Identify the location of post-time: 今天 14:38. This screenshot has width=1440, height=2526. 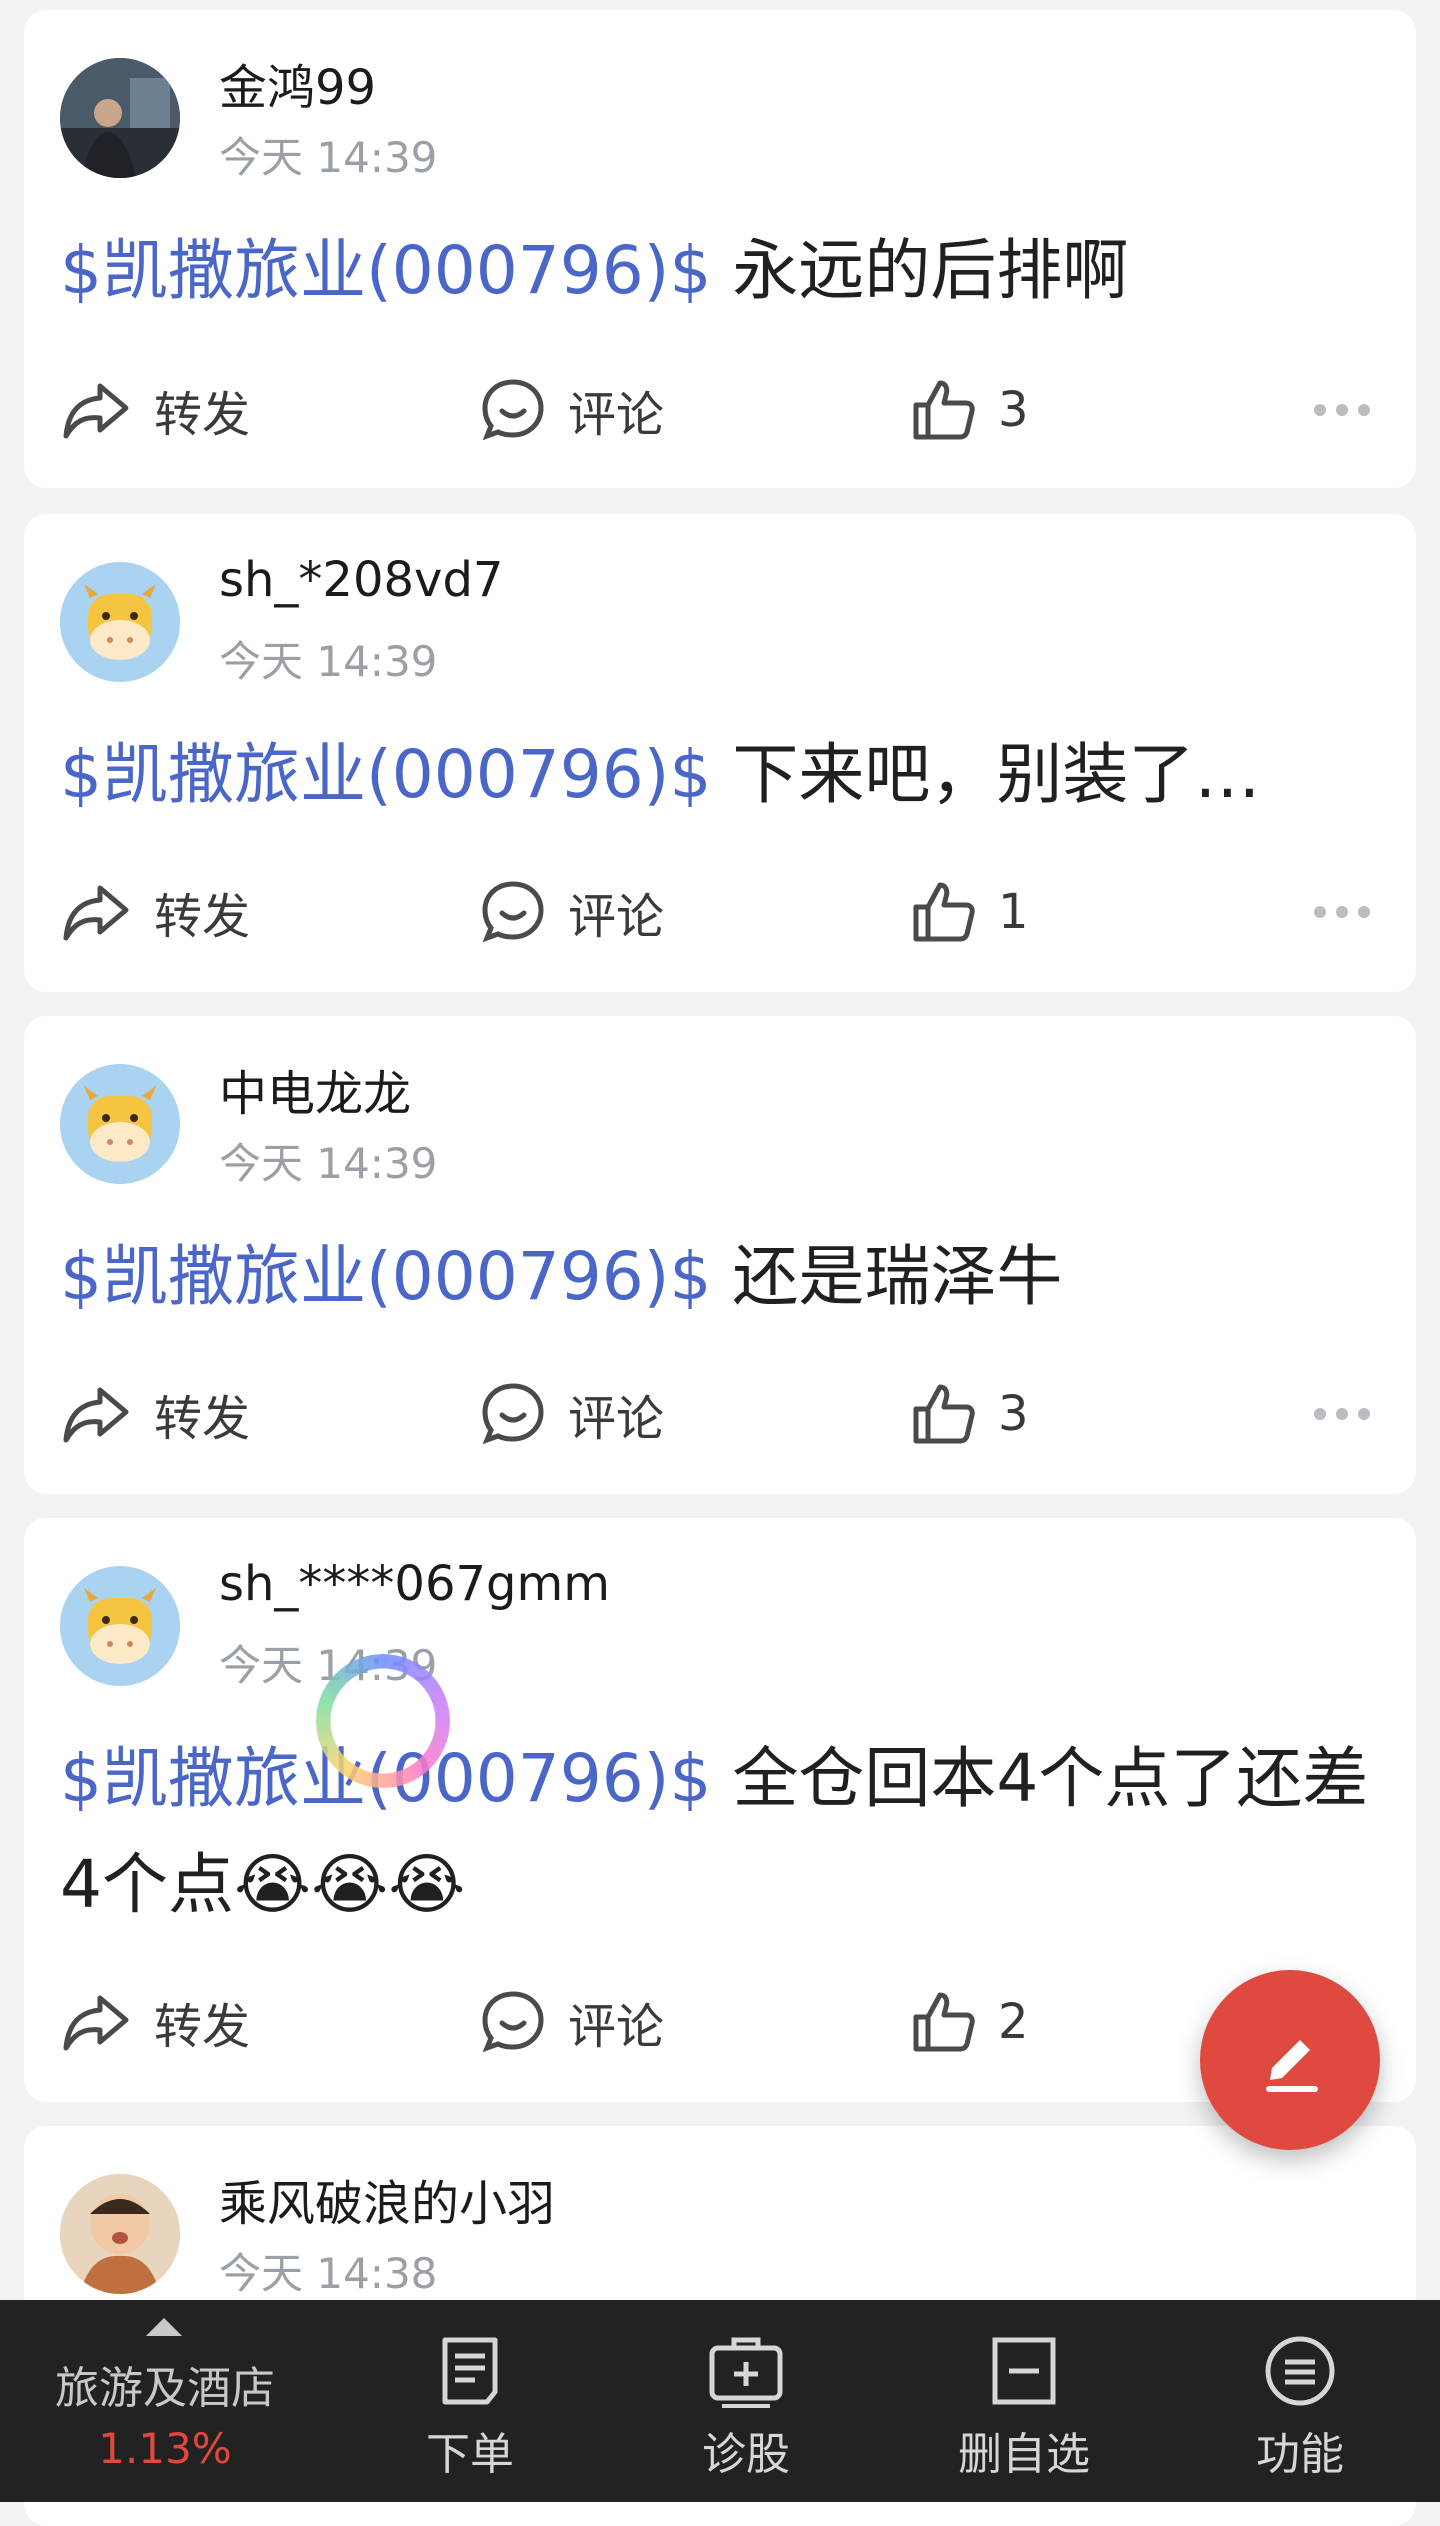
(328, 2273).